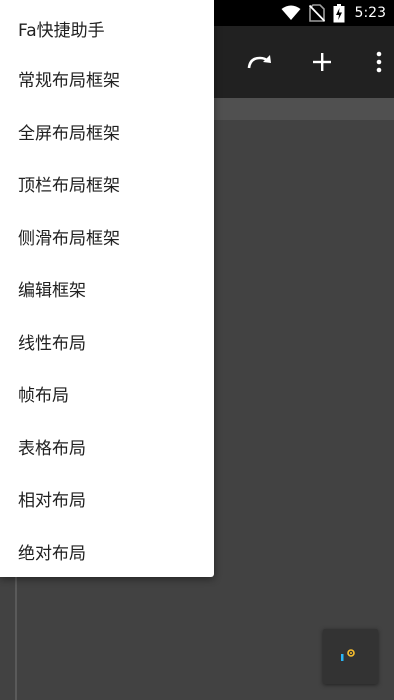  Describe the element at coordinates (52, 290) in the screenshot. I see `menu-item-label: 编辑框架` at that location.